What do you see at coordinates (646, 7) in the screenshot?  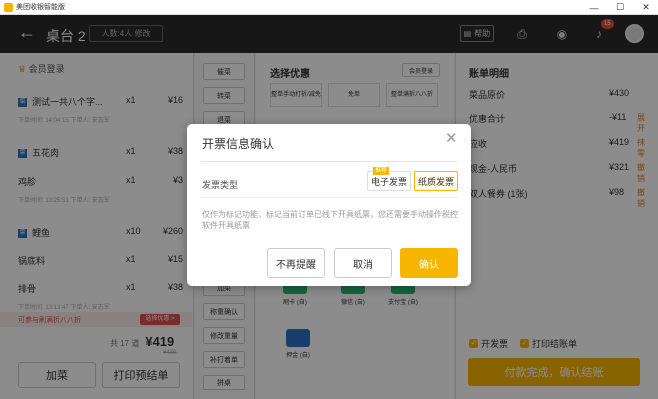 I see `close-window-icon: ✕` at bounding box center [646, 7].